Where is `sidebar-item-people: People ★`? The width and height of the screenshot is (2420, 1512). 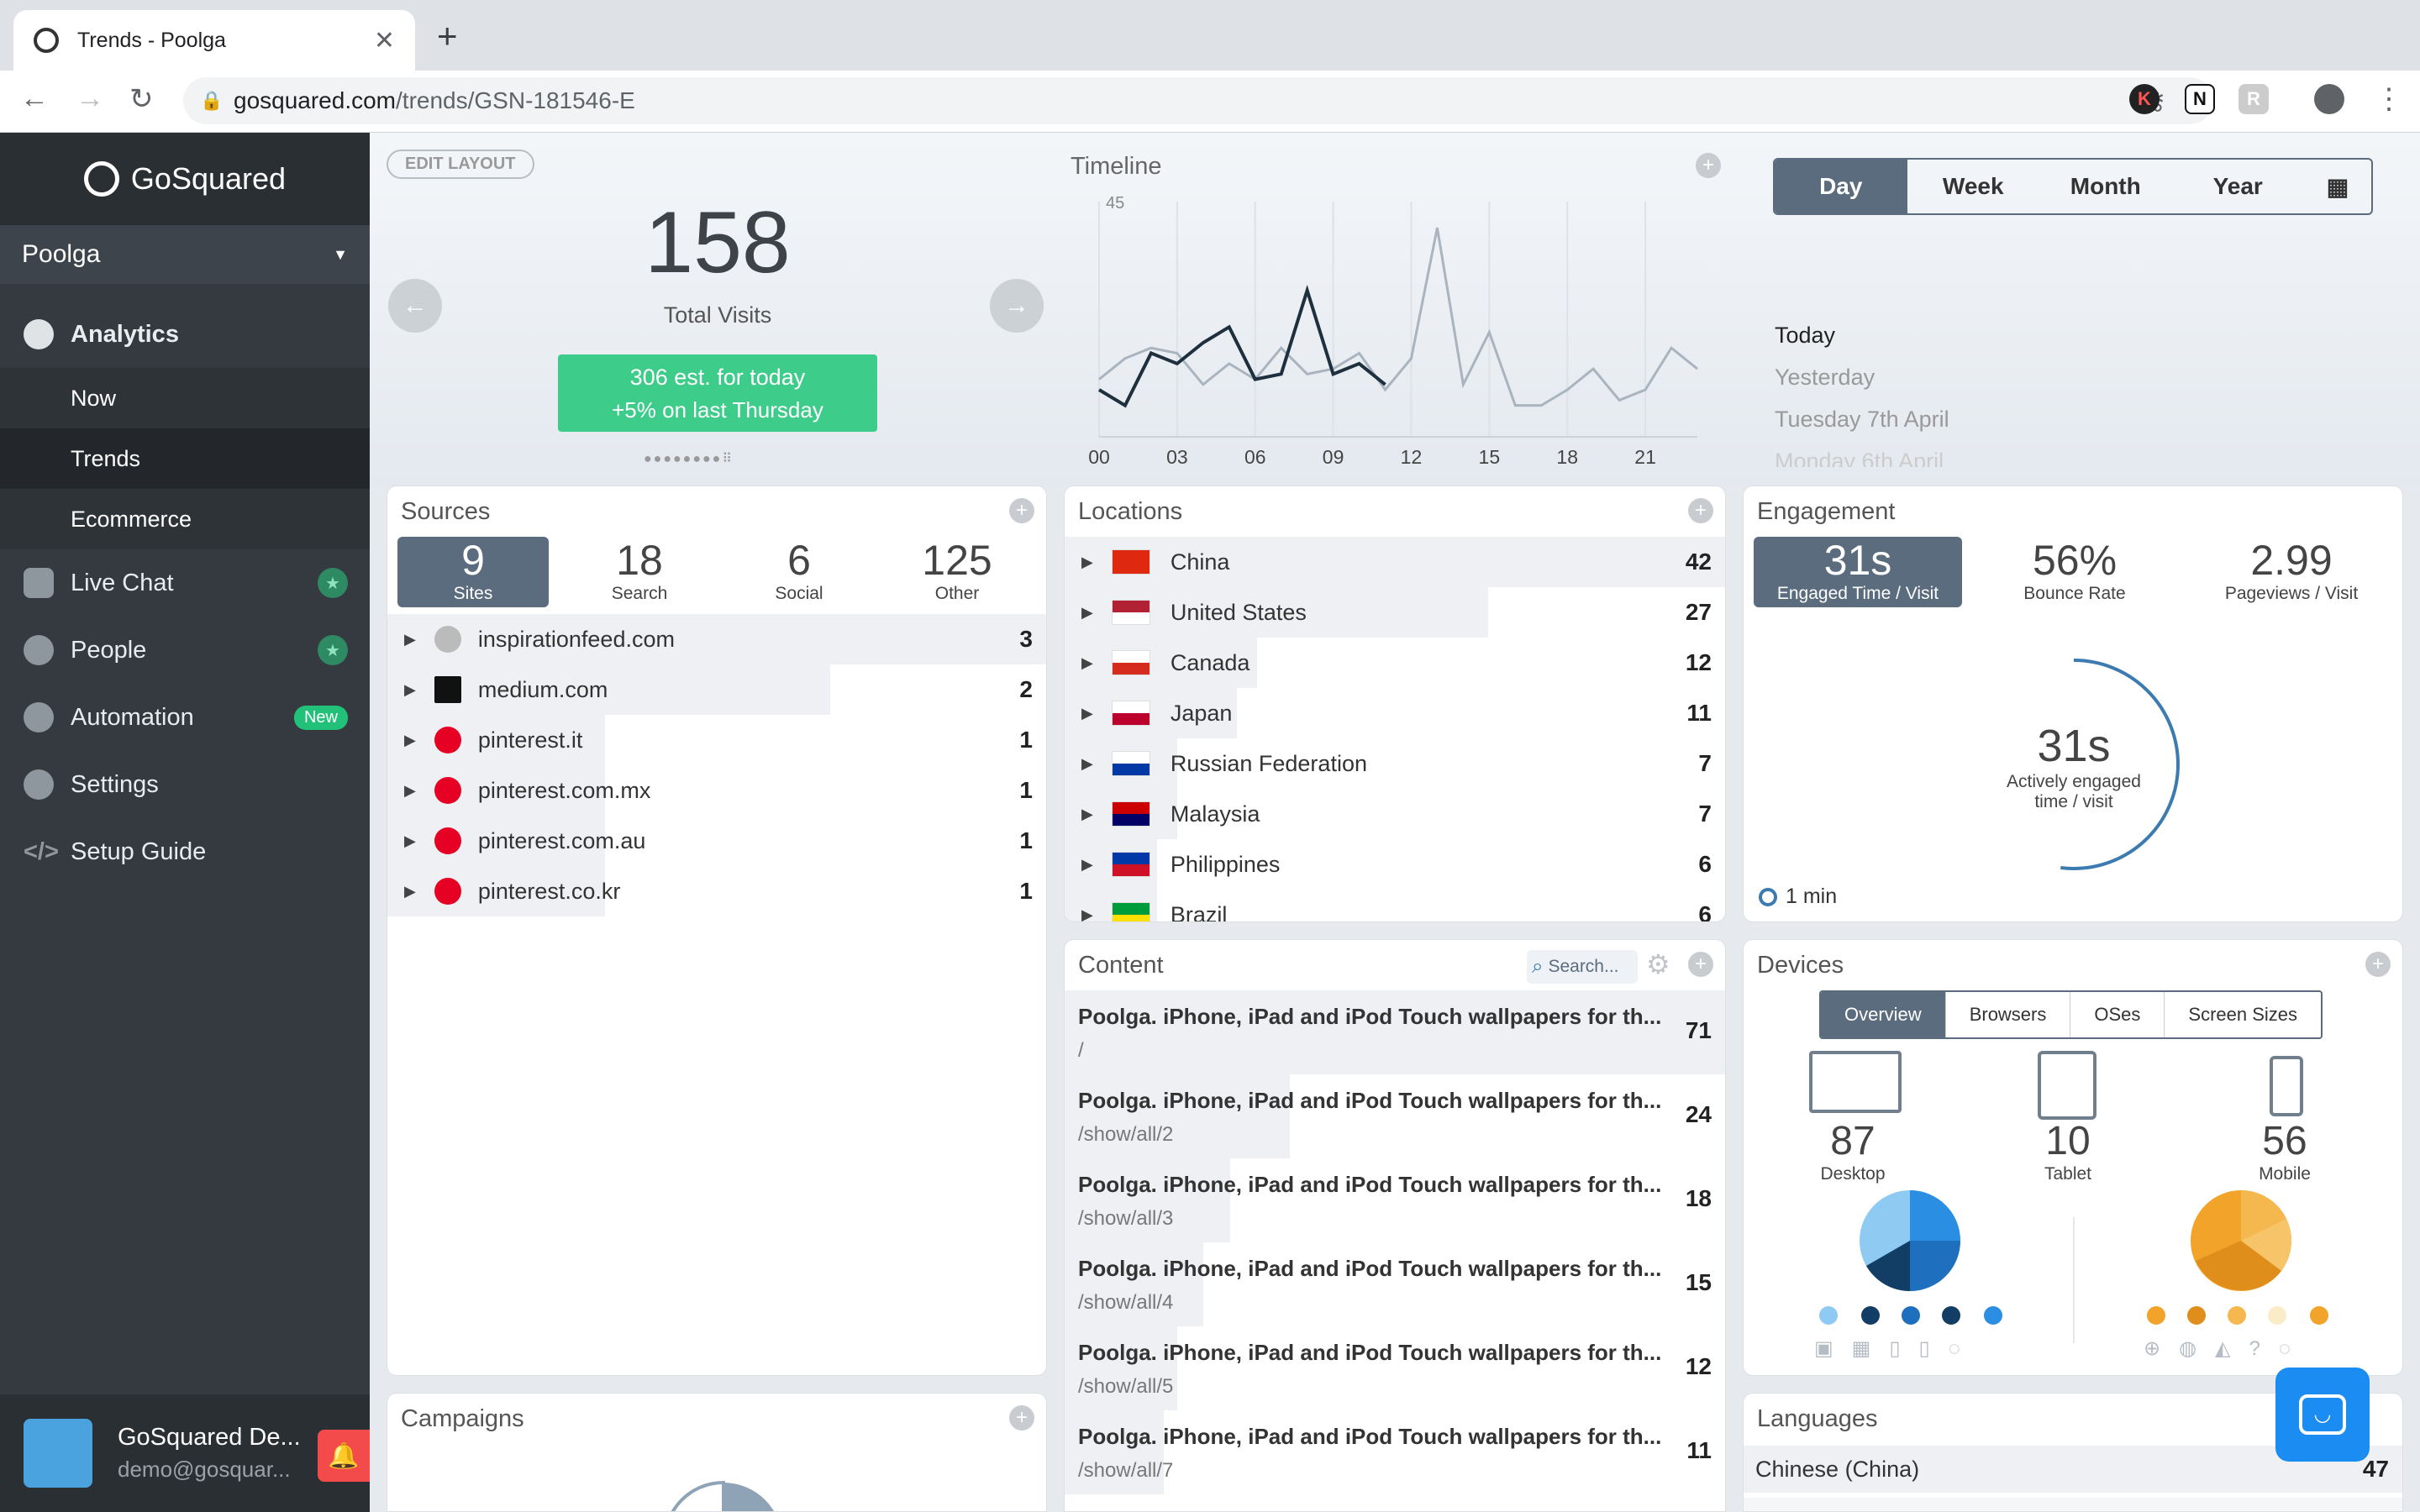
sidebar-item-people: People ★ is located at coordinates (185, 650).